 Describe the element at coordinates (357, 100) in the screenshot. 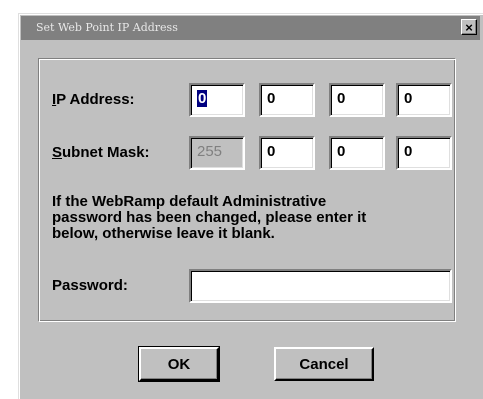

I see `ip-octet-3-input: 0` at that location.